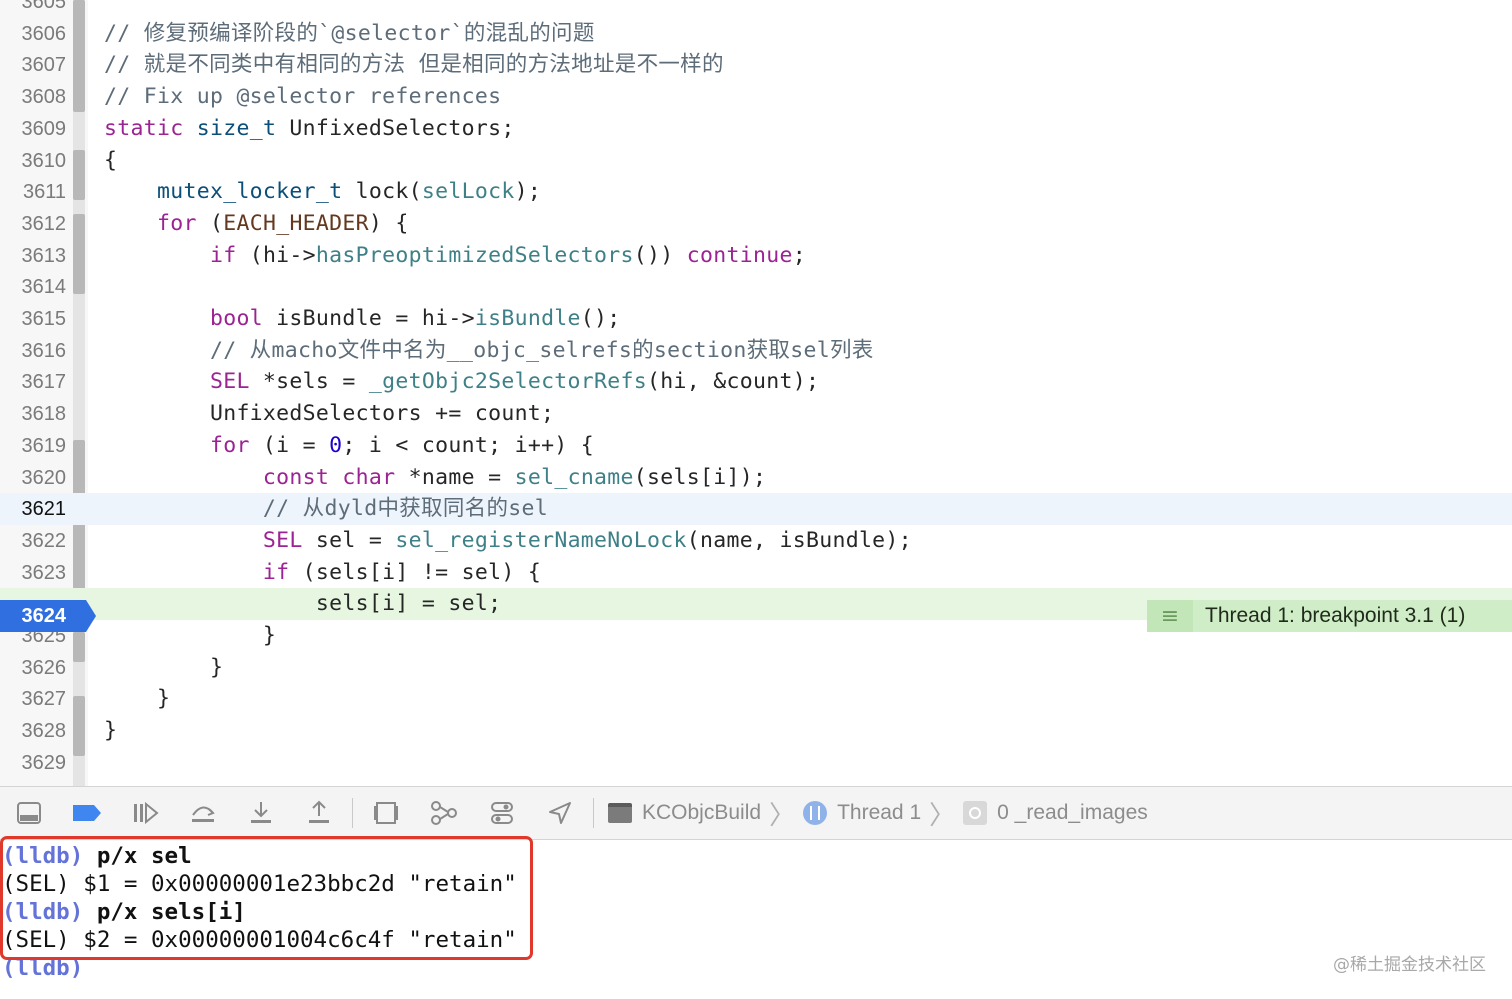 The height and width of the screenshot is (999, 1512). Describe the element at coordinates (33, 256) in the screenshot. I see `line-number: 3613` at that location.